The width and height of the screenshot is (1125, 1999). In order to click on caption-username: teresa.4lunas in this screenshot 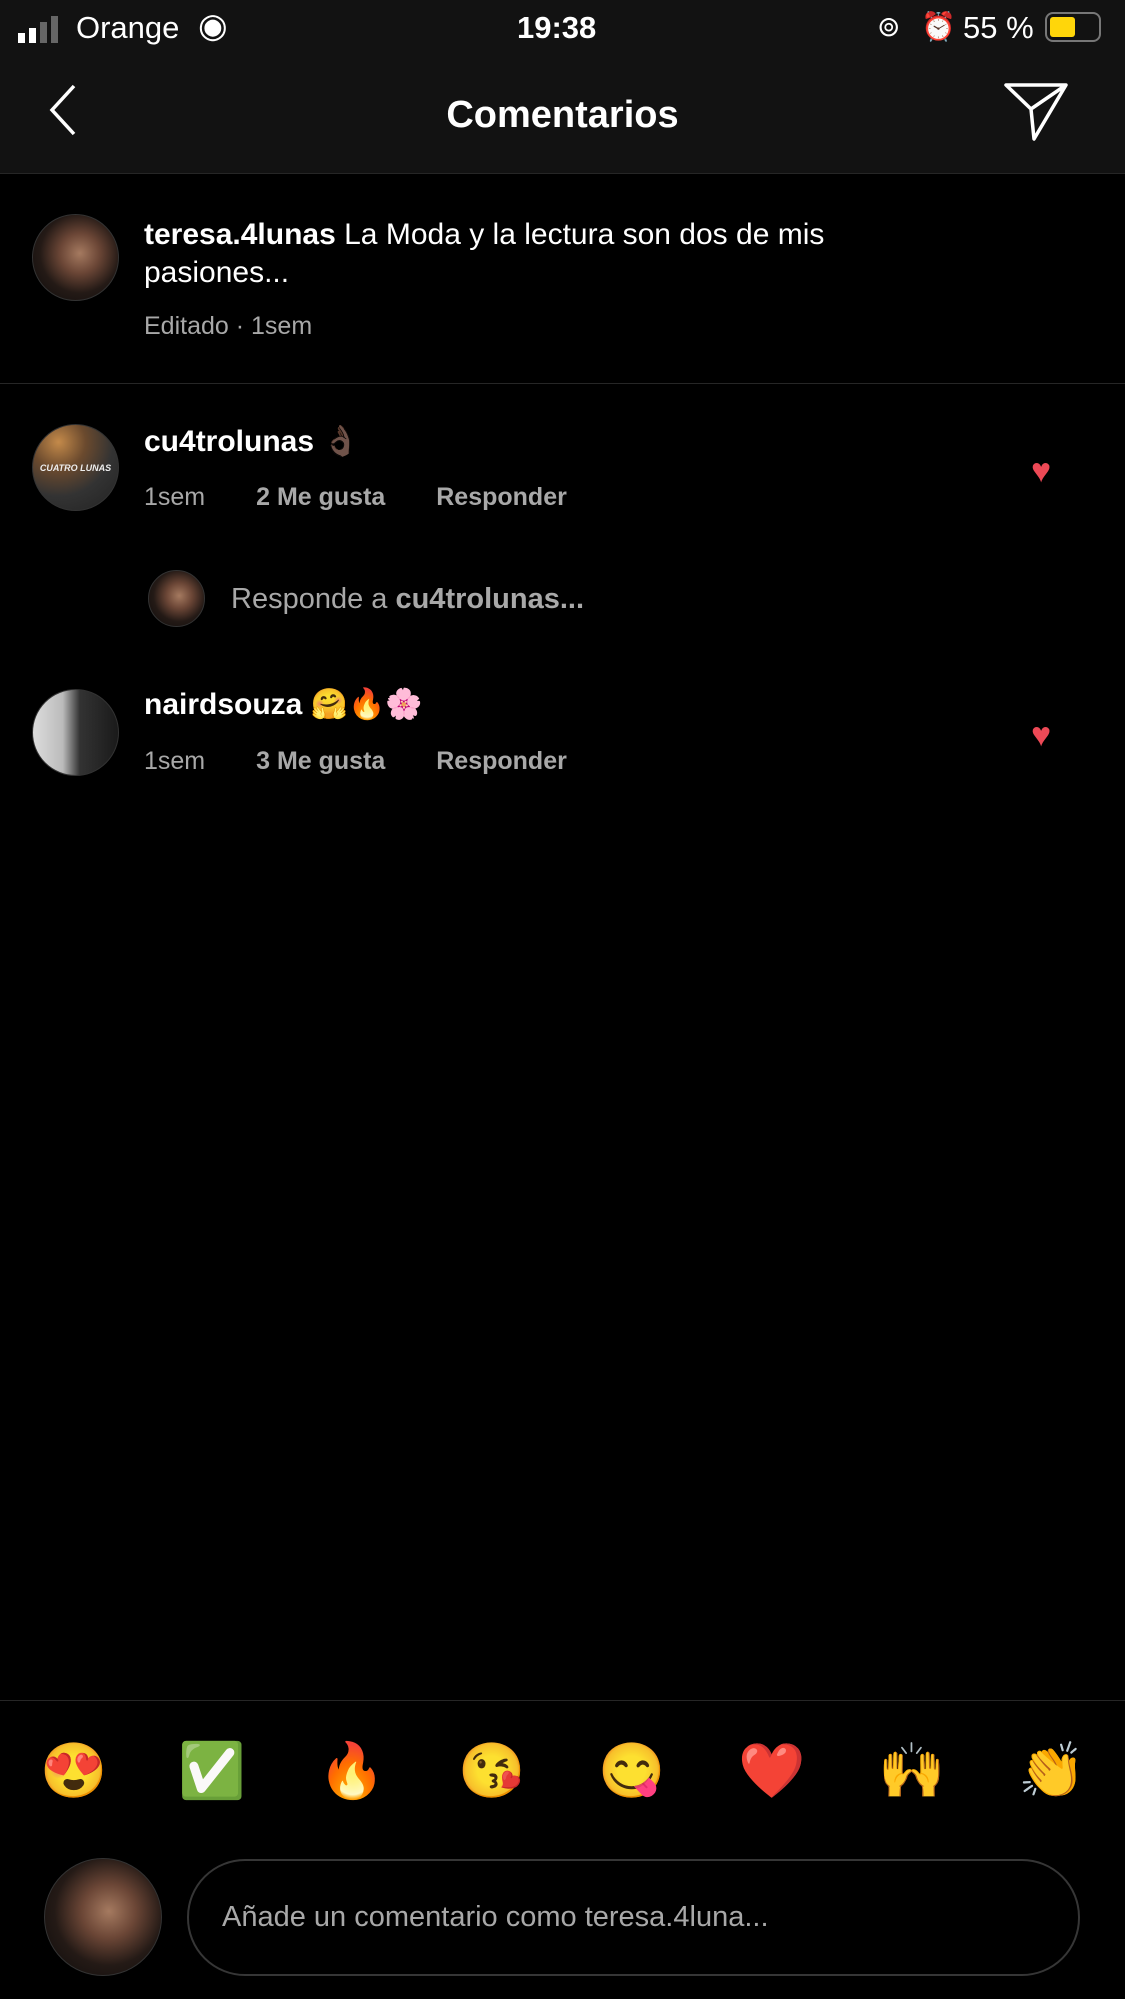, I will do `click(240, 234)`.